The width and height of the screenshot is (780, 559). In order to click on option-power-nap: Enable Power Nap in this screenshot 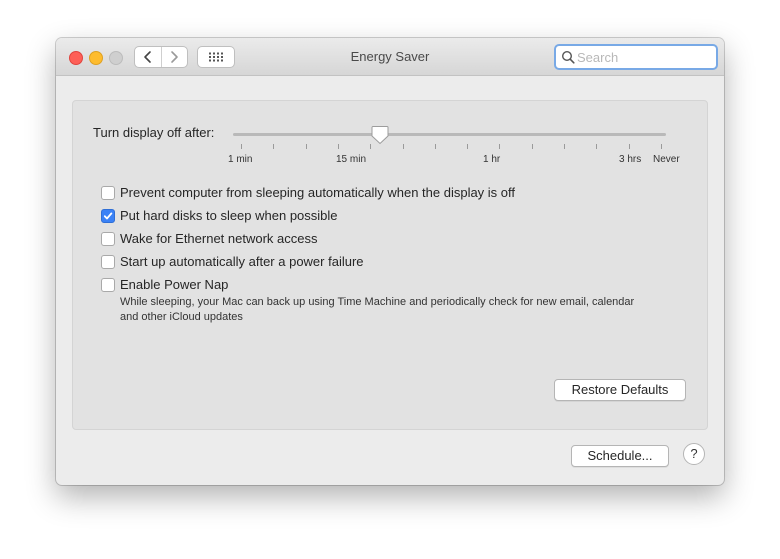, I will do `click(164, 284)`.